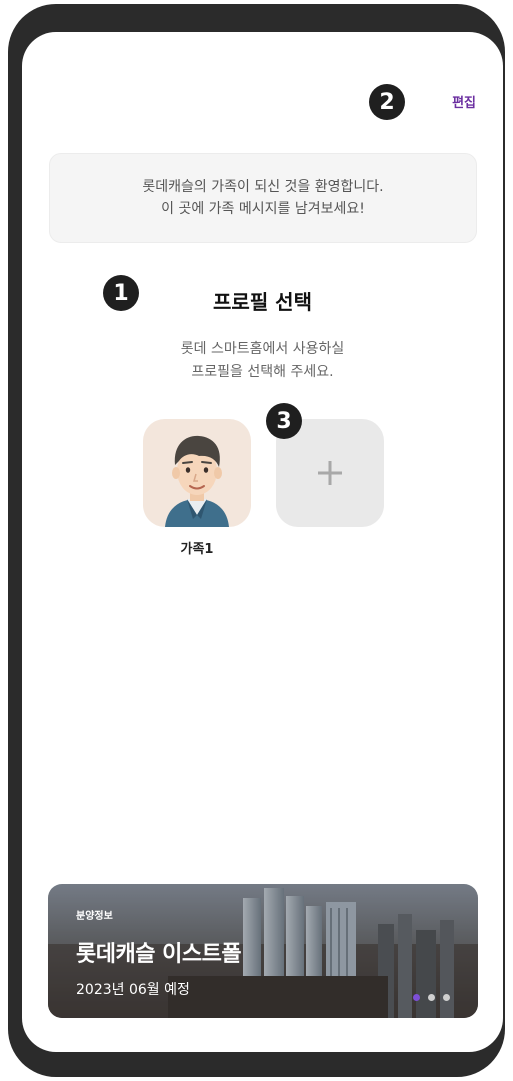 The height and width of the screenshot is (1081, 513). I want to click on page-title: 프로필 선택, so click(262, 302).